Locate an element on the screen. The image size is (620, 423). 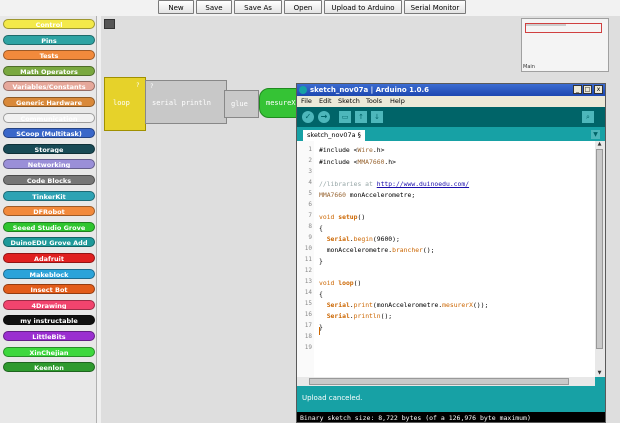
serial-monitor-icon: ⌕ is located at coordinates (588, 117).